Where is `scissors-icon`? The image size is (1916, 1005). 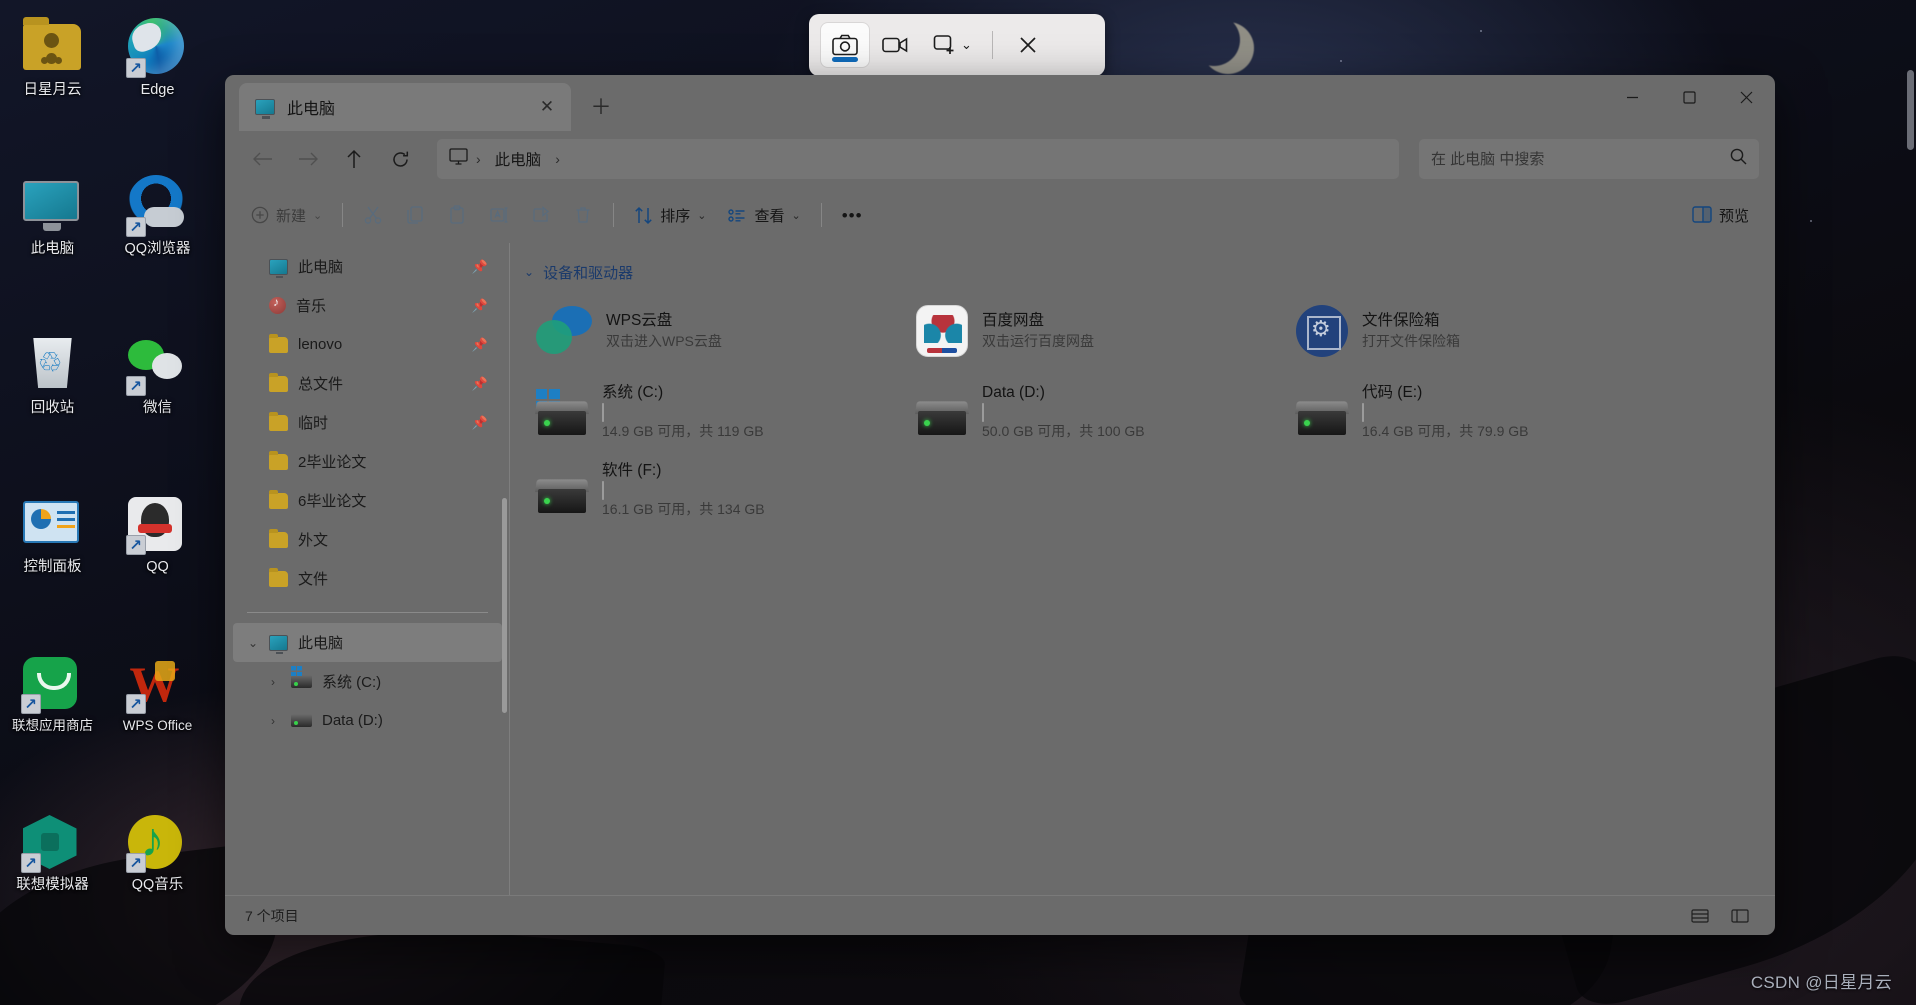
scissors-icon is located at coordinates (373, 215).